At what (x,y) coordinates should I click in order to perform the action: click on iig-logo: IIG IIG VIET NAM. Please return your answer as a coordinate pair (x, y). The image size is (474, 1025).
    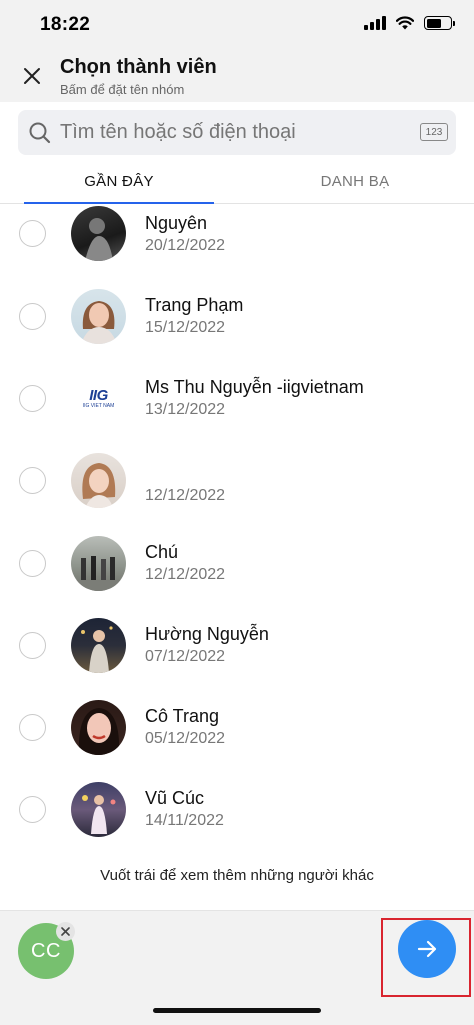
    Looking at the image, I should click on (99, 399).